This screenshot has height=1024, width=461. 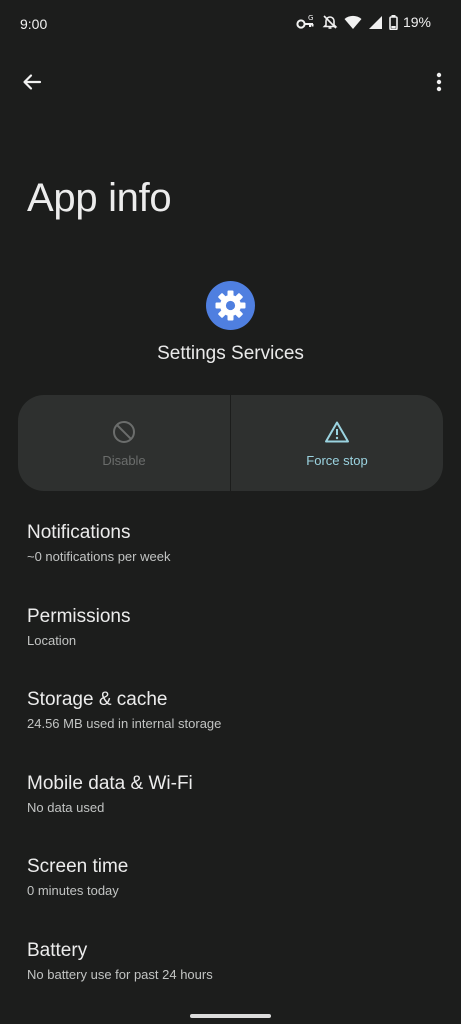 What do you see at coordinates (363, 22) in the screenshot?
I see `status-icons: G 19%` at bounding box center [363, 22].